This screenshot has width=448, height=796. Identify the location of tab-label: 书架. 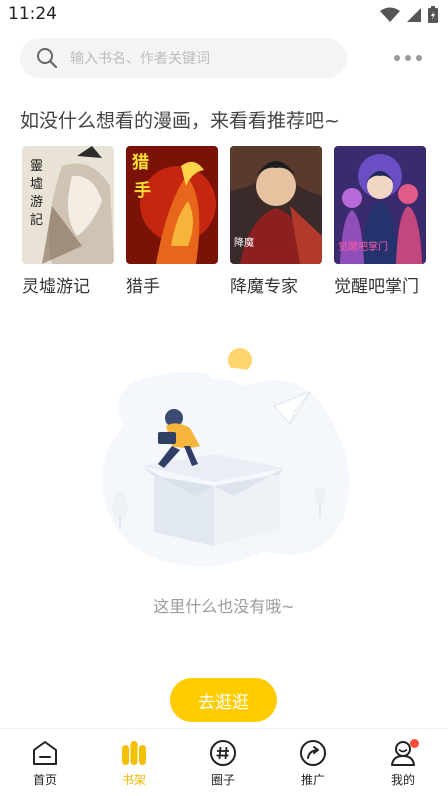
(133, 780).